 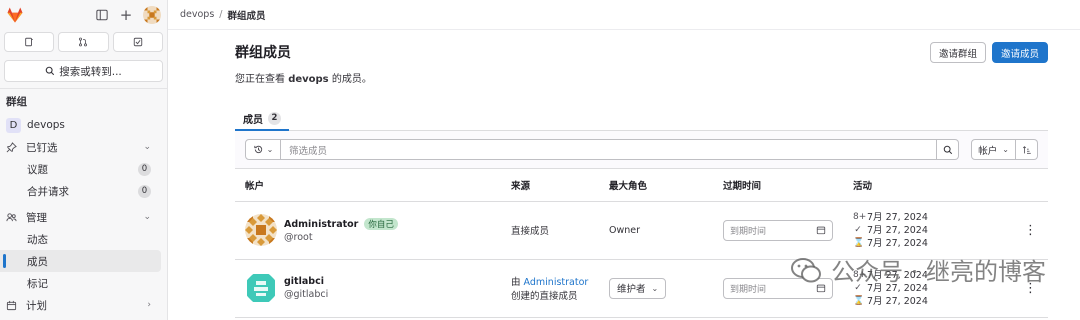 I want to click on pin-icon, so click(x=13, y=147).